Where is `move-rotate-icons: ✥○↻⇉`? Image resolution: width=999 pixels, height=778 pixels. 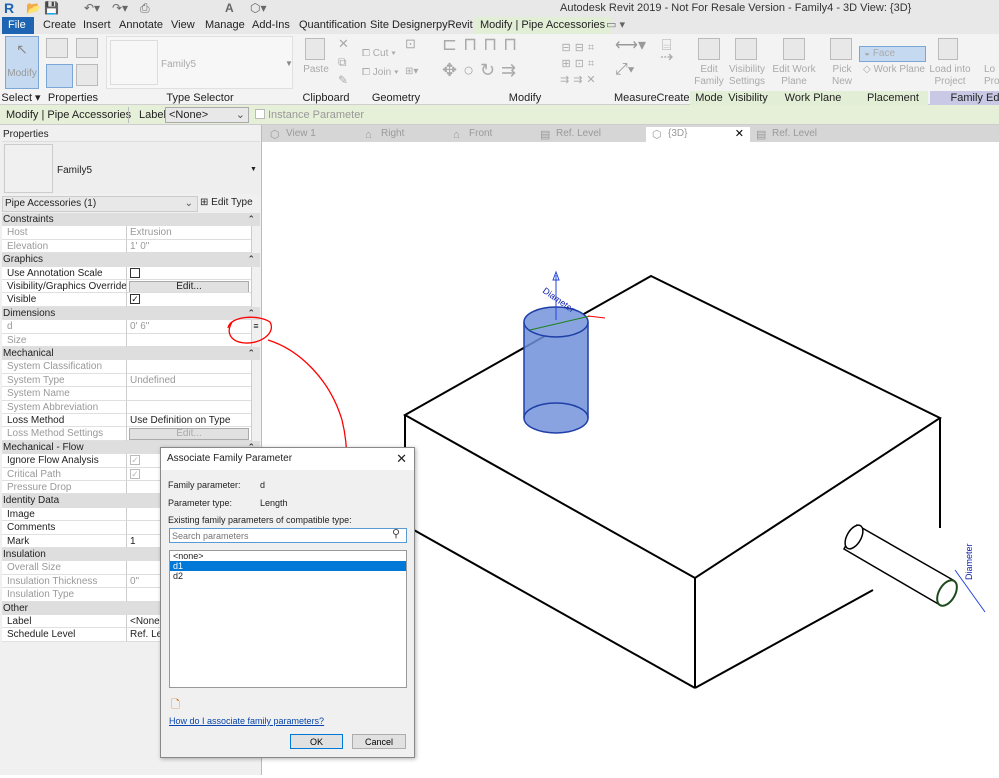 move-rotate-icons: ✥○↻⇉ is located at coordinates (482, 70).